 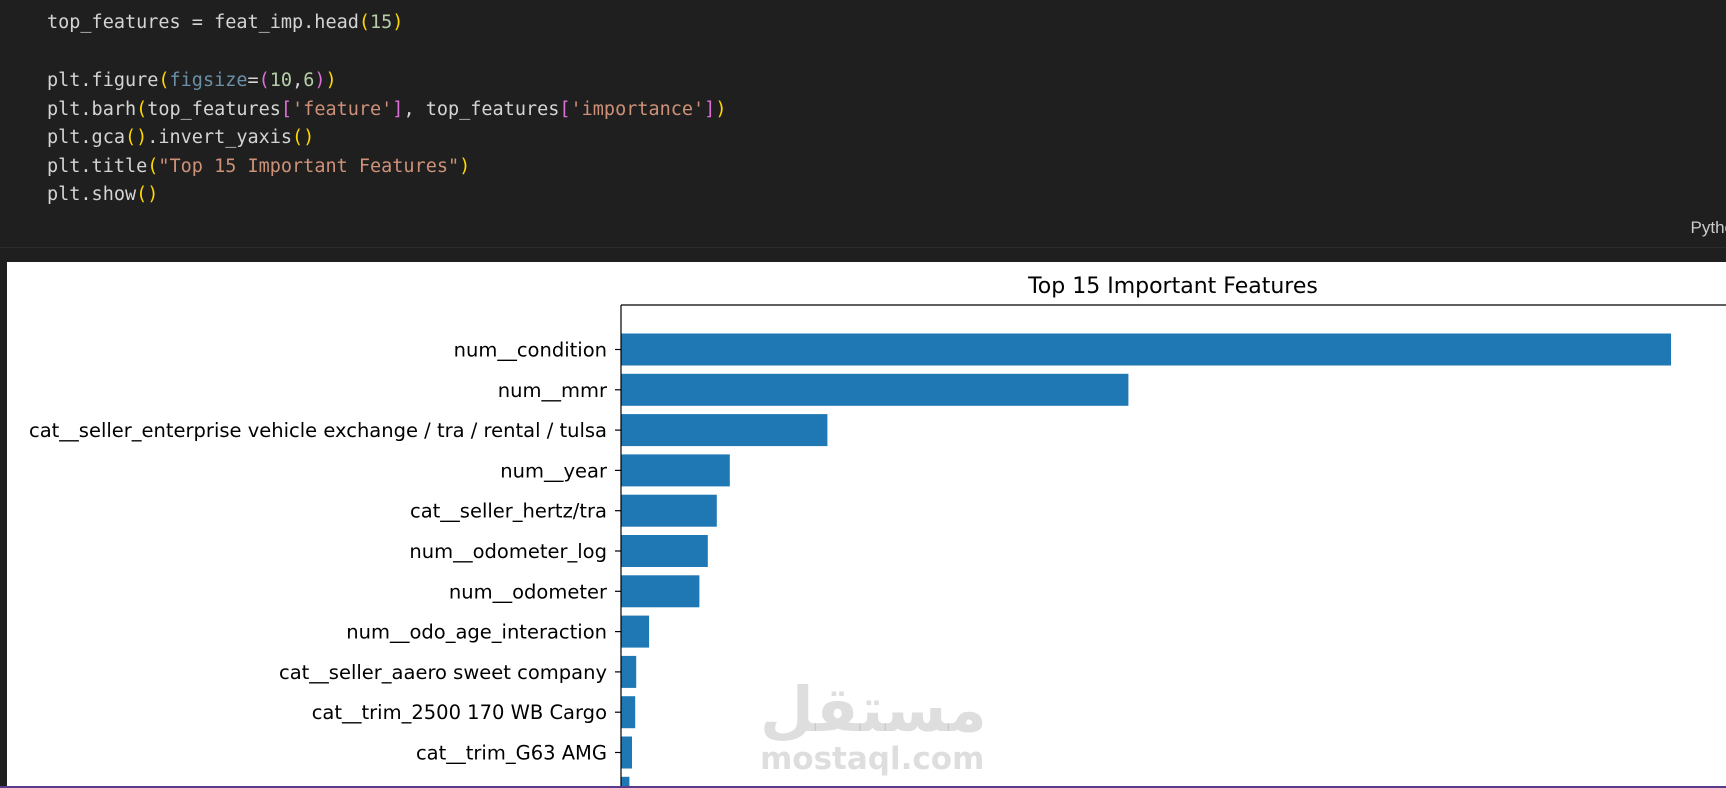 What do you see at coordinates (508, 551) in the screenshot?
I see `y-tick-label: num__odometer_log` at bounding box center [508, 551].